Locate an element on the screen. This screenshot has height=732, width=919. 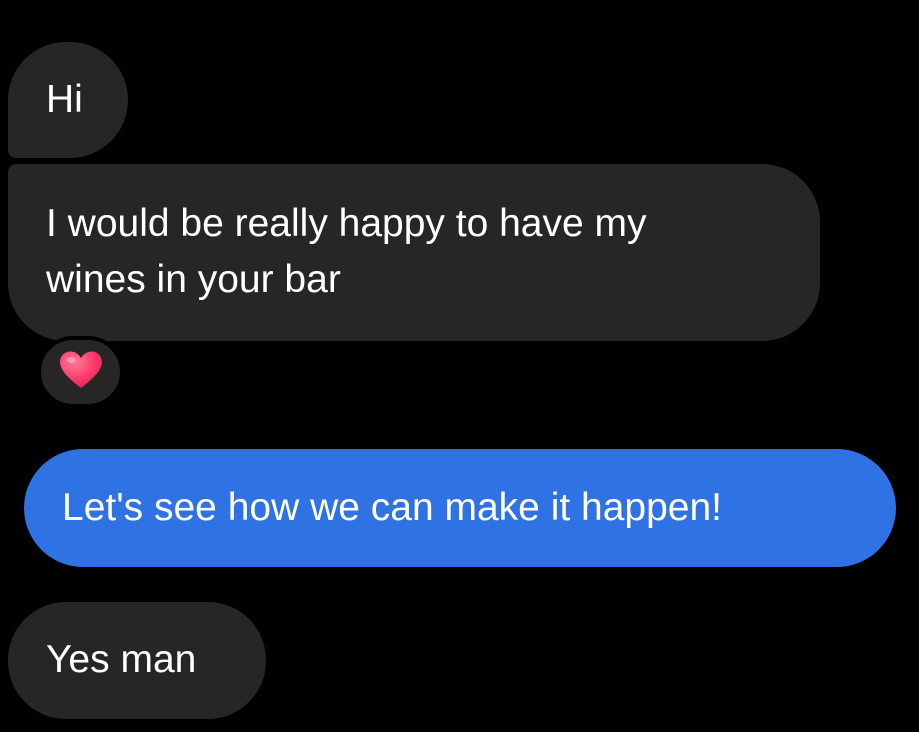
heart-icon is located at coordinates (81, 372).